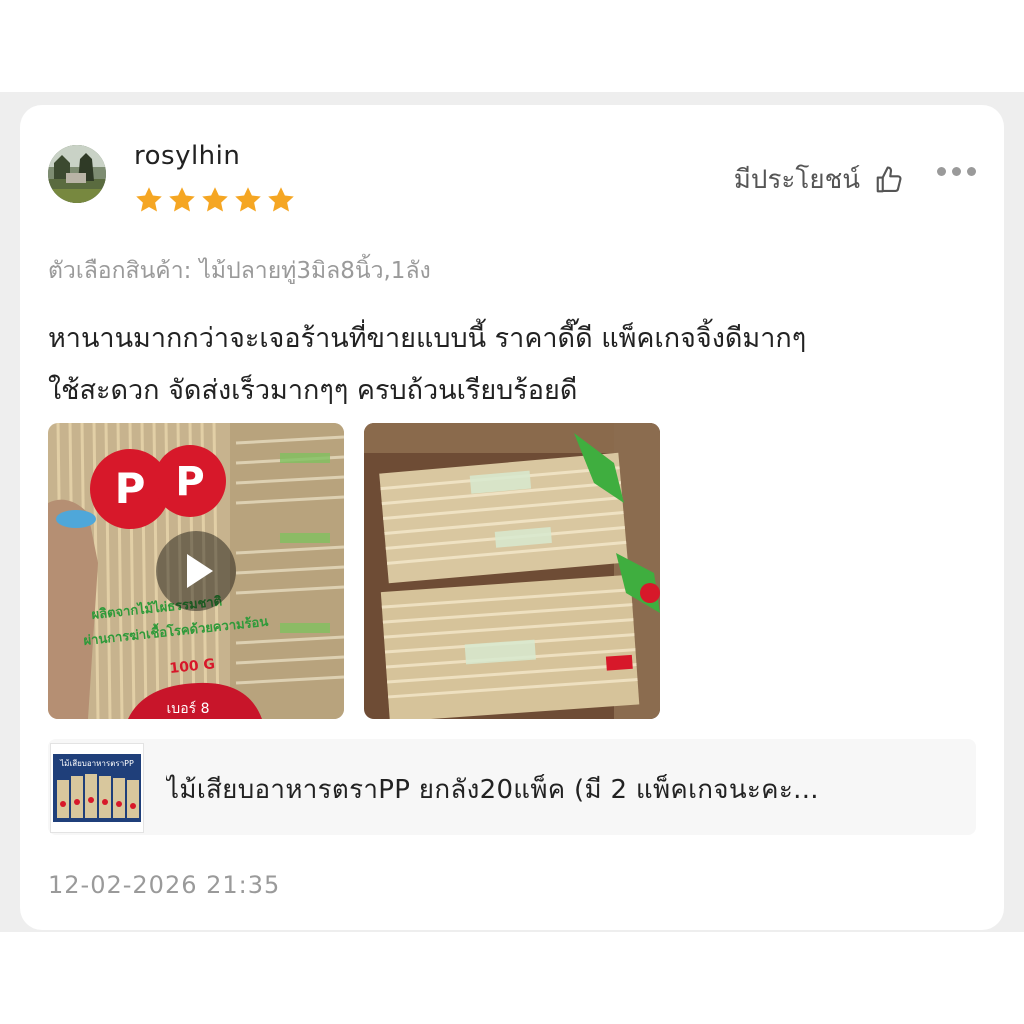  What do you see at coordinates (120, 271) in the screenshot?
I see `variant-label: ตัวเลือกสินค้า:` at bounding box center [120, 271].